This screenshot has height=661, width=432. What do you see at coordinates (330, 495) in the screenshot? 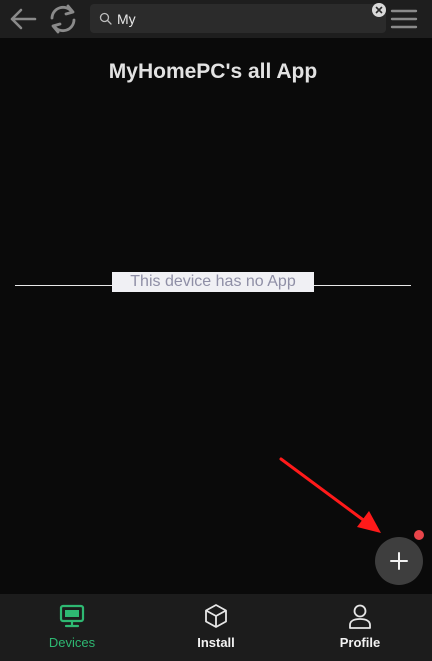
I see `annotation-arrow` at bounding box center [330, 495].